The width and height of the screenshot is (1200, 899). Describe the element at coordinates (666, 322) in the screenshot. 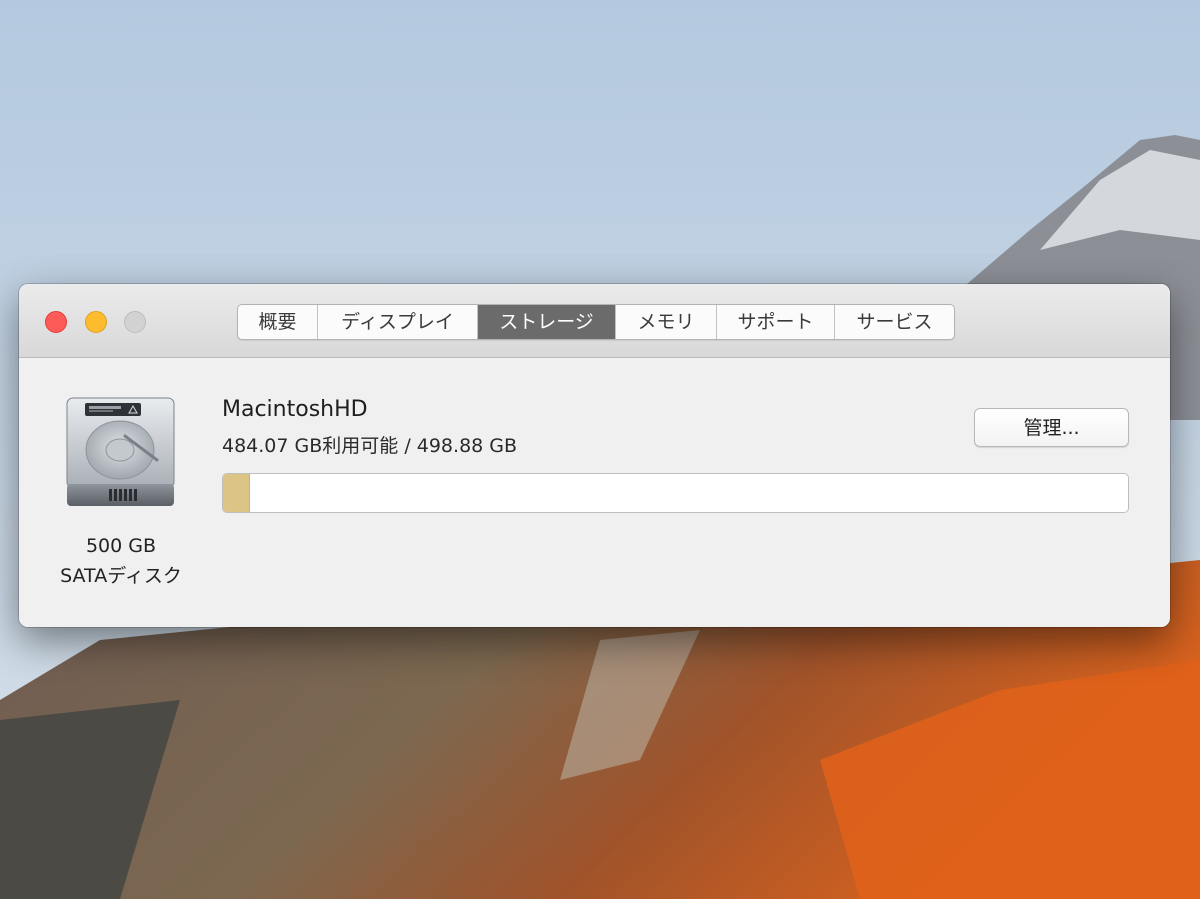

I see `tab-memory: メモリ` at that location.